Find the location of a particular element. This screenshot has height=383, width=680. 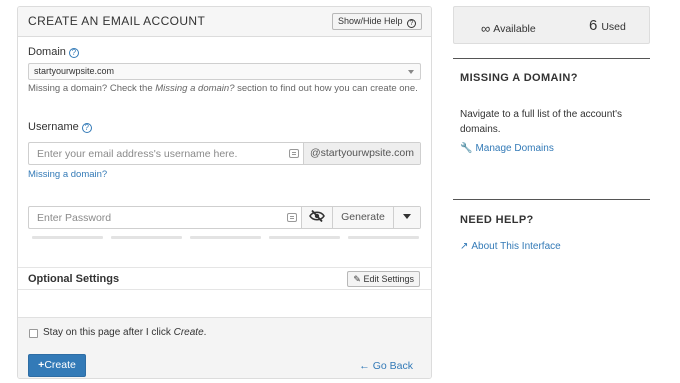

domain-help-icon: ? is located at coordinates (73, 53).